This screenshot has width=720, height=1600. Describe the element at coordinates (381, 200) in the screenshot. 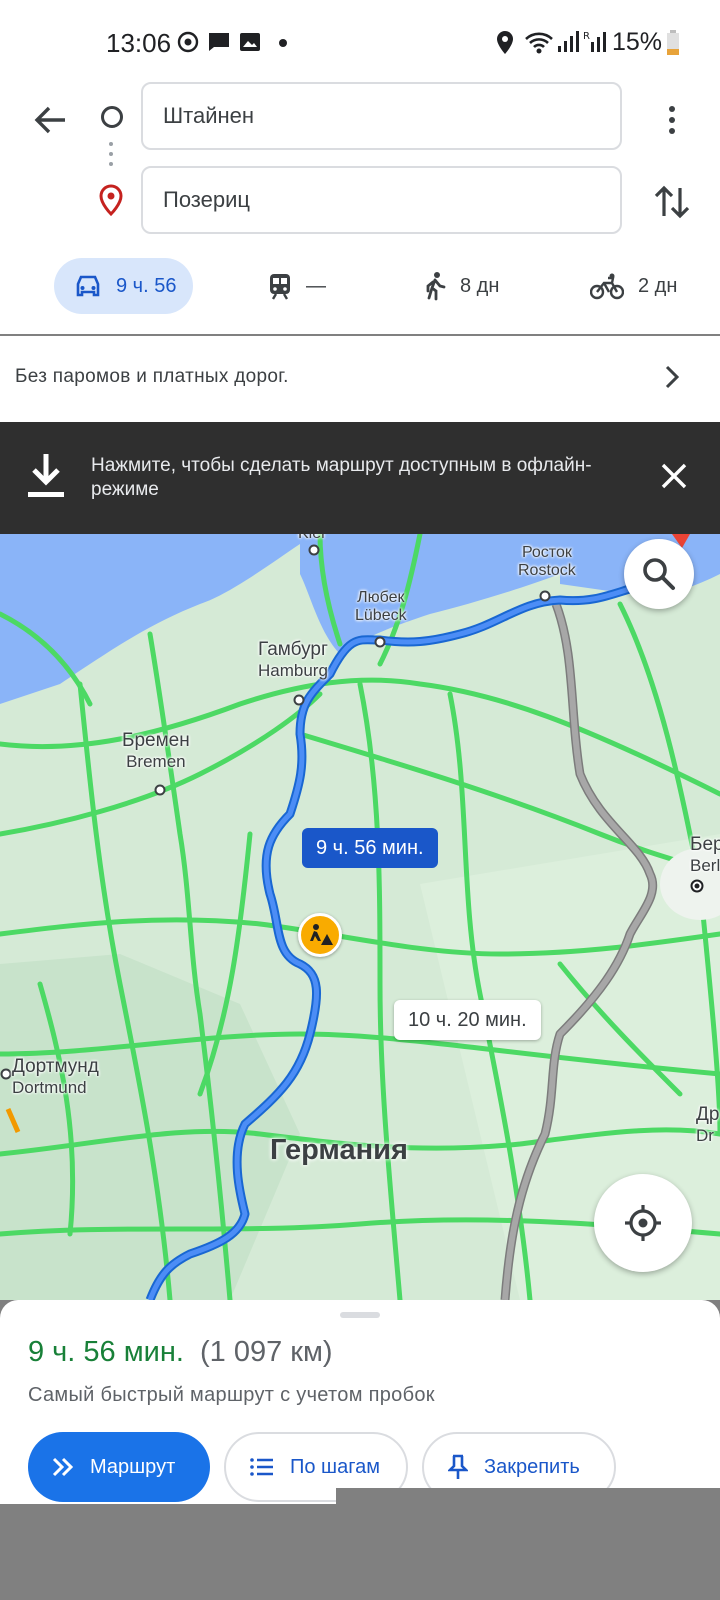

I see `destination-input: Позериц` at that location.